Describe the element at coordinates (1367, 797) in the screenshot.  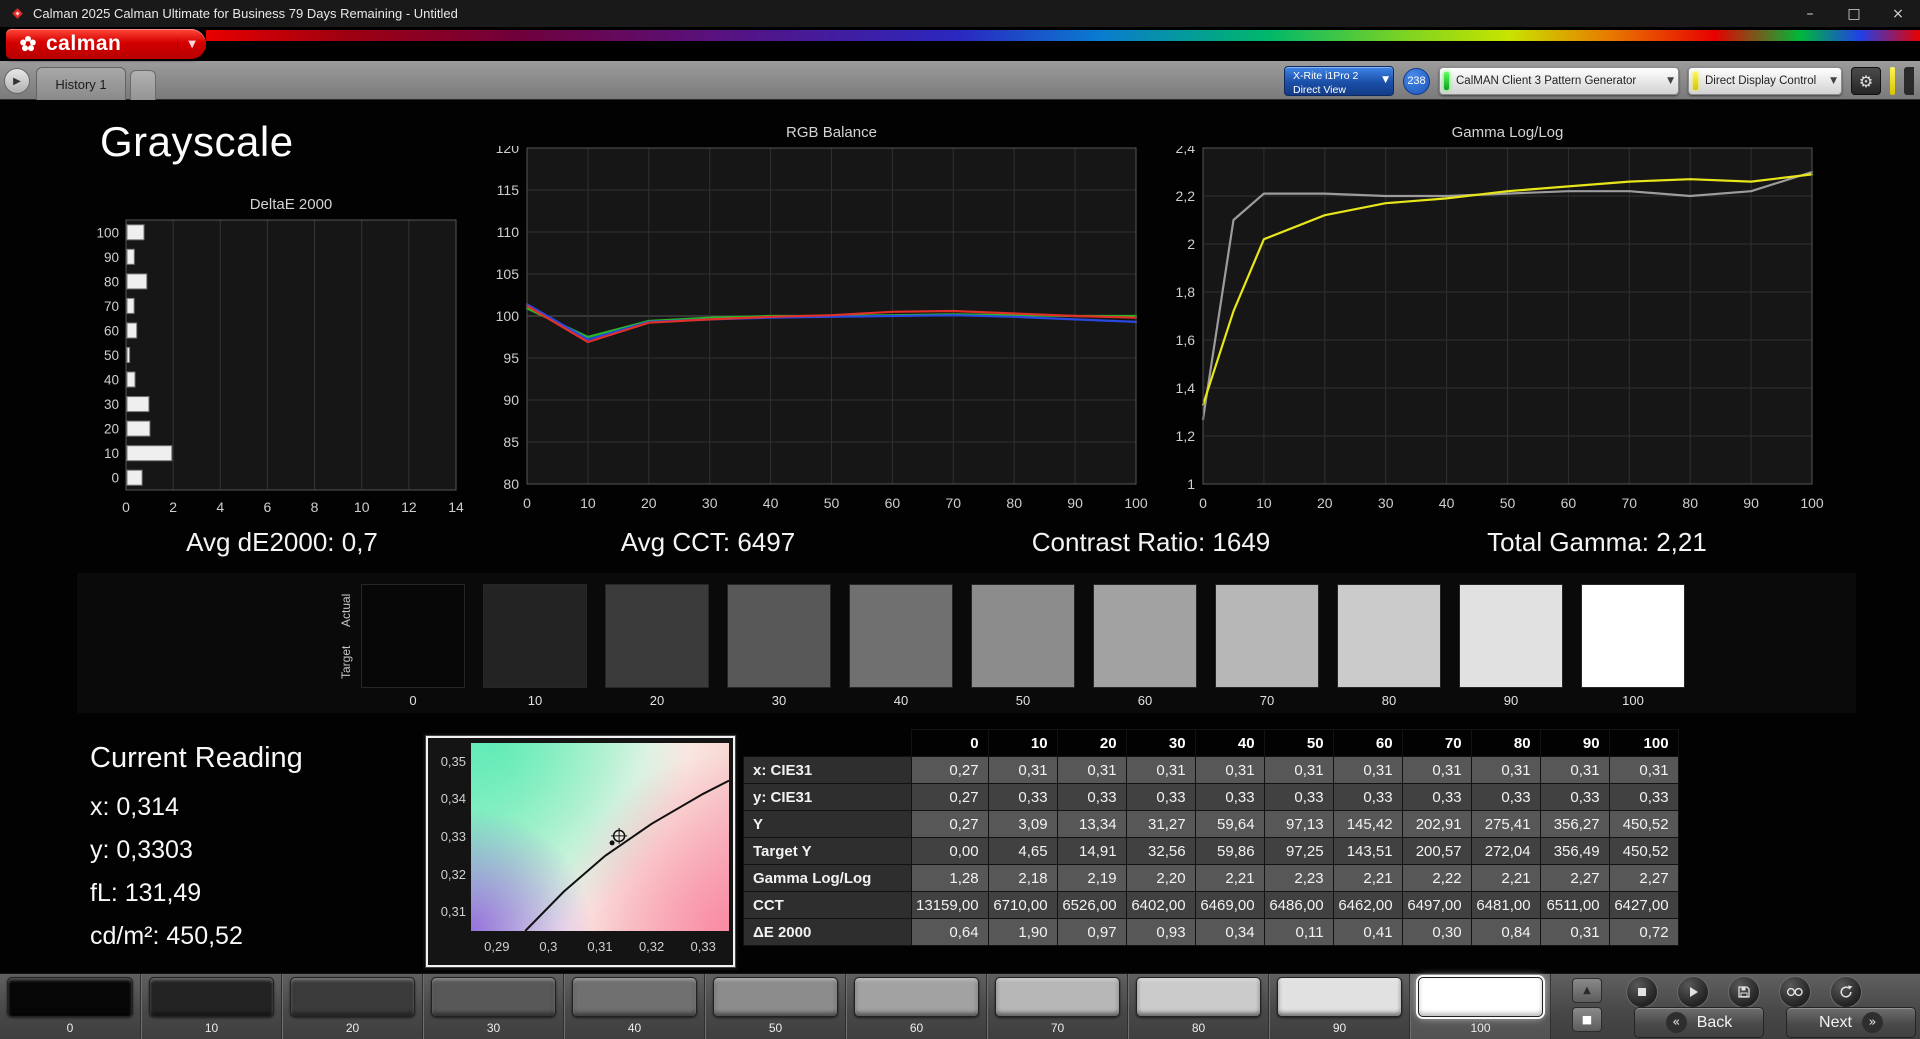
I see `table-cell: 0,33` at that location.